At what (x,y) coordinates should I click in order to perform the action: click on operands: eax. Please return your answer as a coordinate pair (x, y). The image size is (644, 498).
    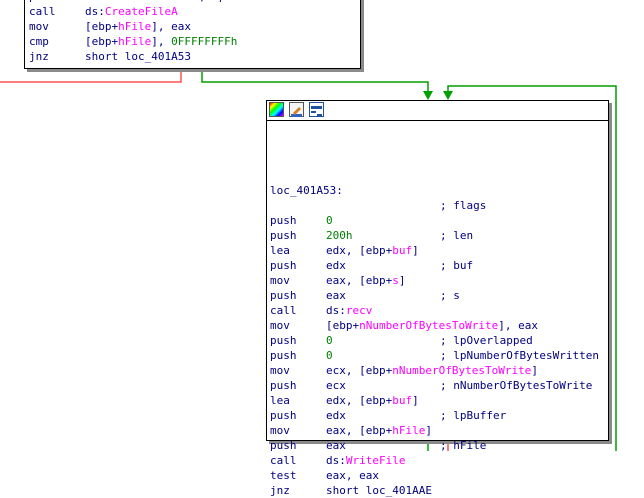
    Looking at the image, I should click on (336, 295).